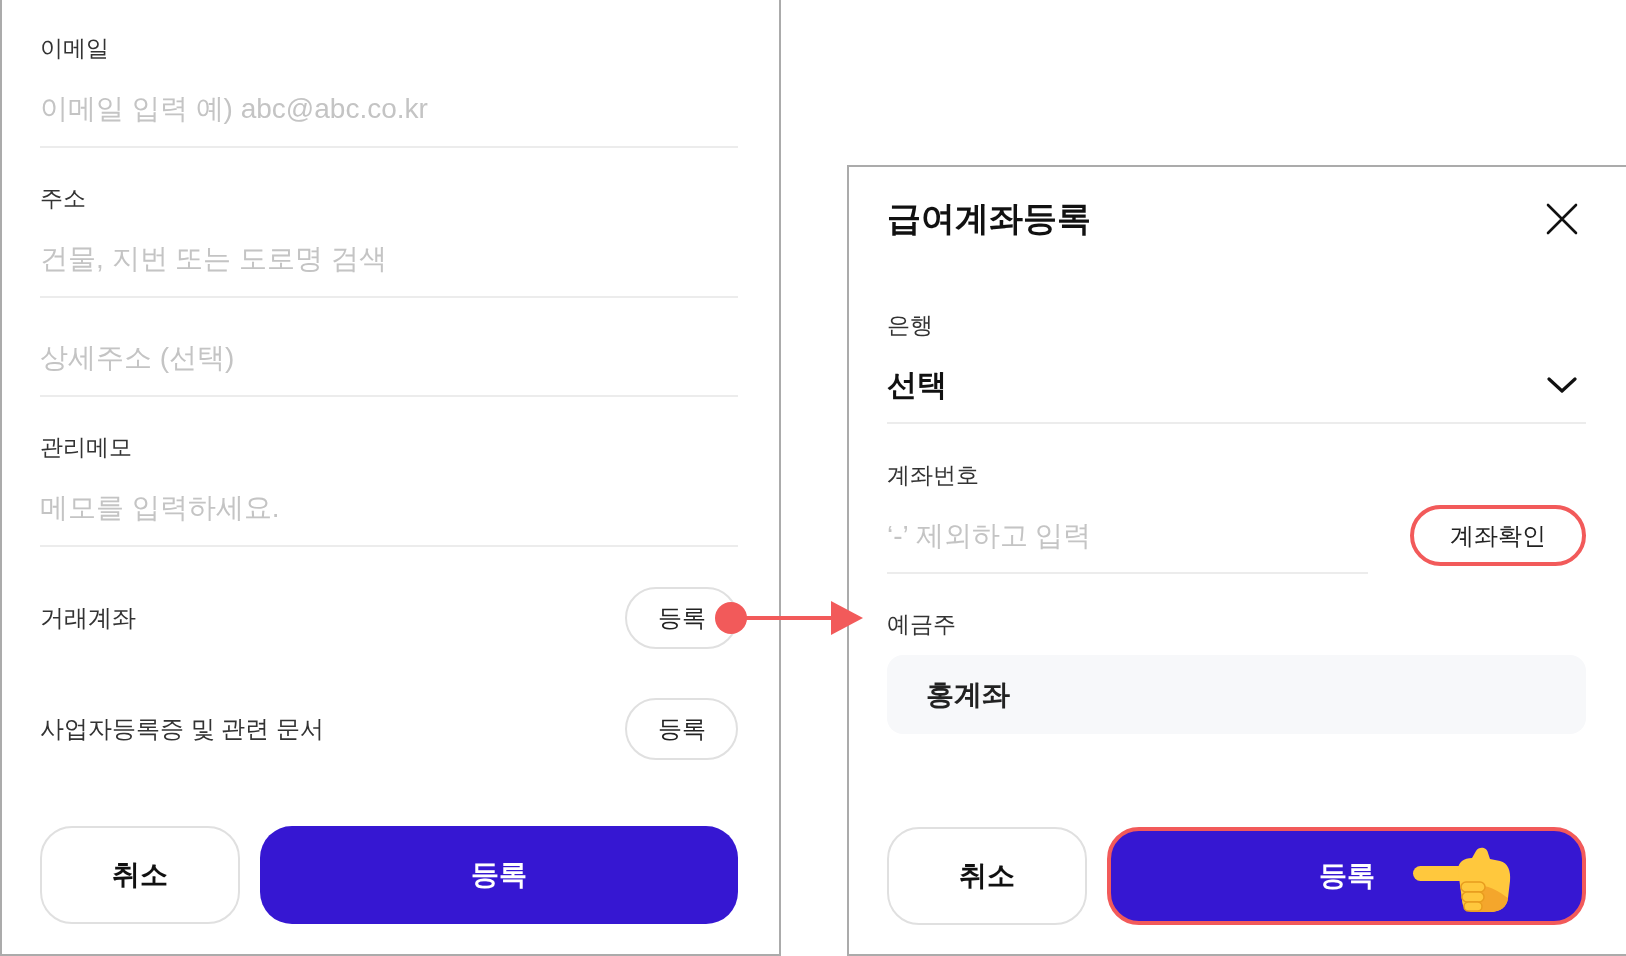  What do you see at coordinates (86, 447) in the screenshot?
I see `field-label: 관리메모` at bounding box center [86, 447].